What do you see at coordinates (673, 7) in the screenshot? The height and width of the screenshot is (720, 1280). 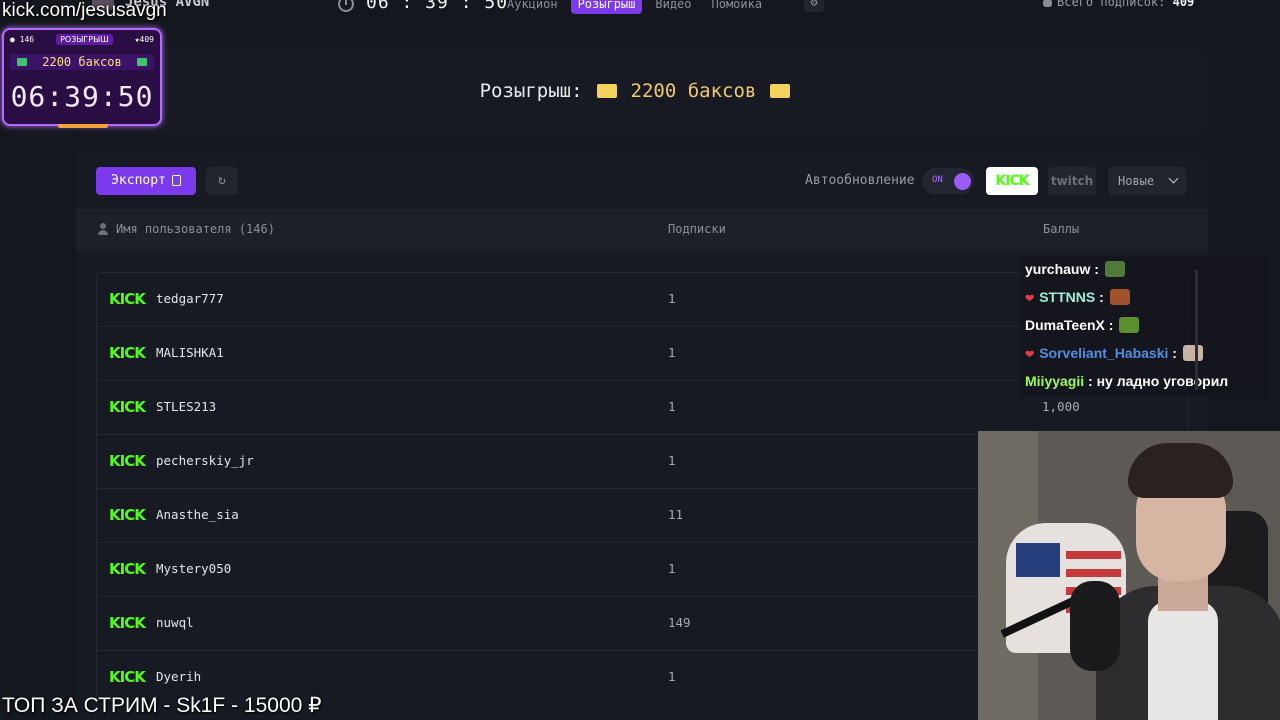 I see `tab-video: Видео` at bounding box center [673, 7].